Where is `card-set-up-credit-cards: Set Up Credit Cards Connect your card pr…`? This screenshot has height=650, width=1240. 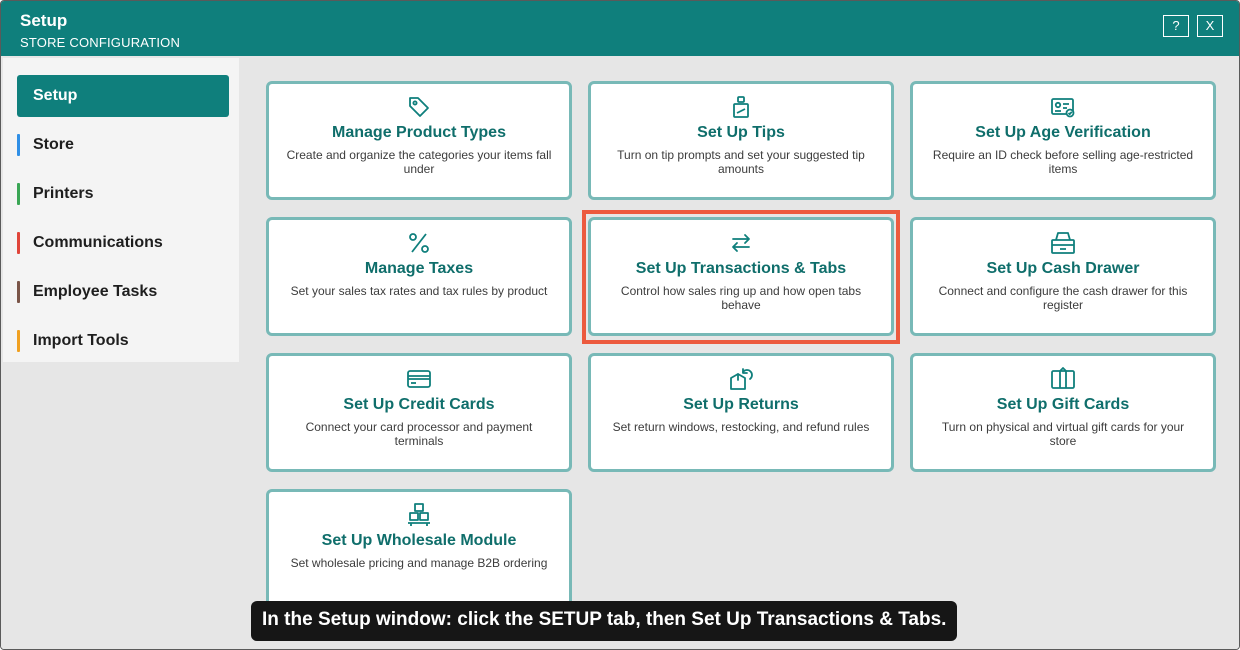
card-set-up-credit-cards: Set Up Credit Cards Connect your card pr… is located at coordinates (419, 412).